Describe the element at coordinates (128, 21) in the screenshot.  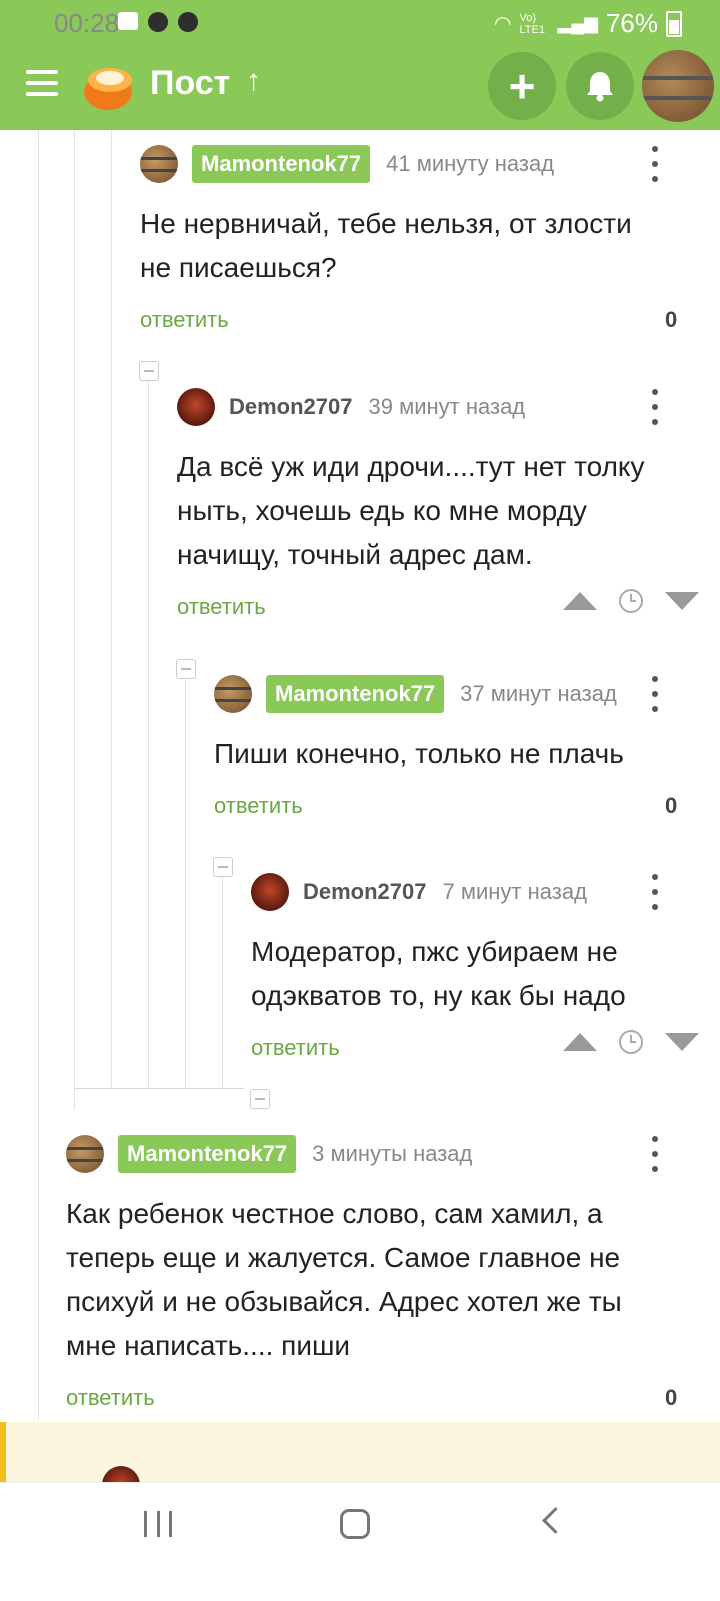
I see `gallery-notification-icon` at that location.